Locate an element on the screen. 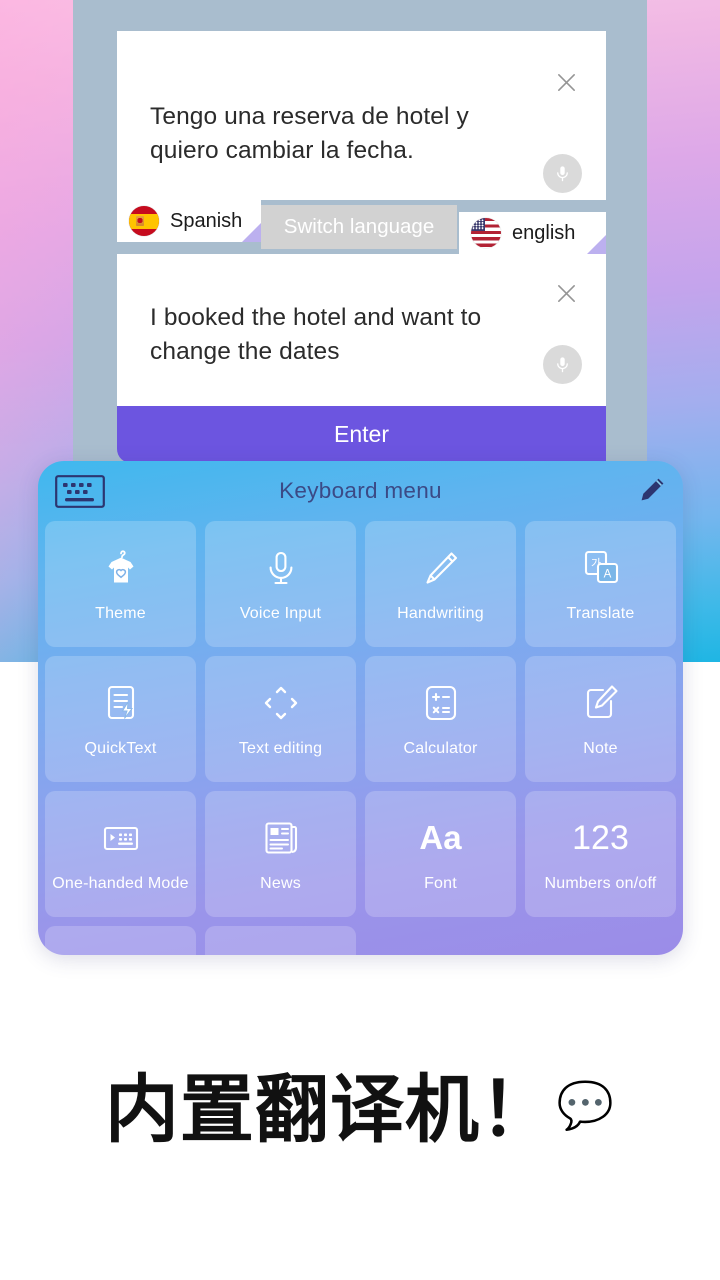 Image resolution: width=720 pixels, height=1280 pixels. svg-text: A is located at coordinates (607, 575).